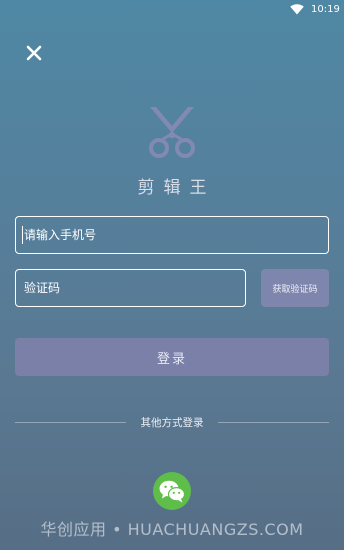 This screenshot has height=550, width=344. What do you see at coordinates (273, 422) in the screenshot?
I see `divider-right` at bounding box center [273, 422].